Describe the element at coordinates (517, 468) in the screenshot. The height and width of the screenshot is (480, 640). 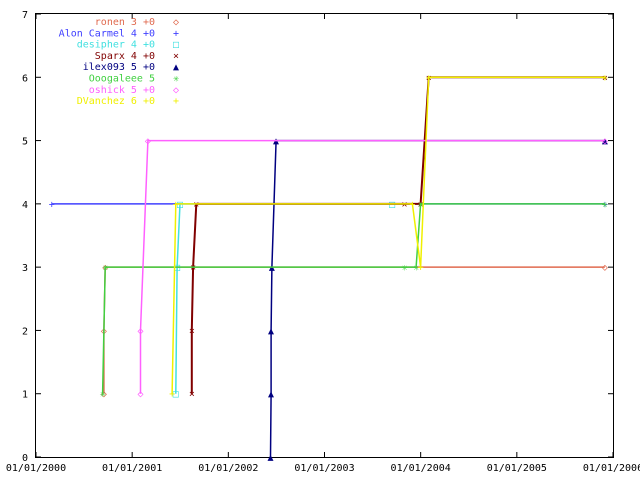
I see `x-tick-label: 01/01/2005` at that location.